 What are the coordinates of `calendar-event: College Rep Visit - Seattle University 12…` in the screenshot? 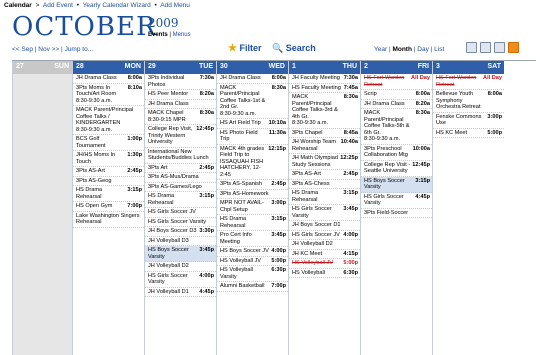 It's located at (396, 169).